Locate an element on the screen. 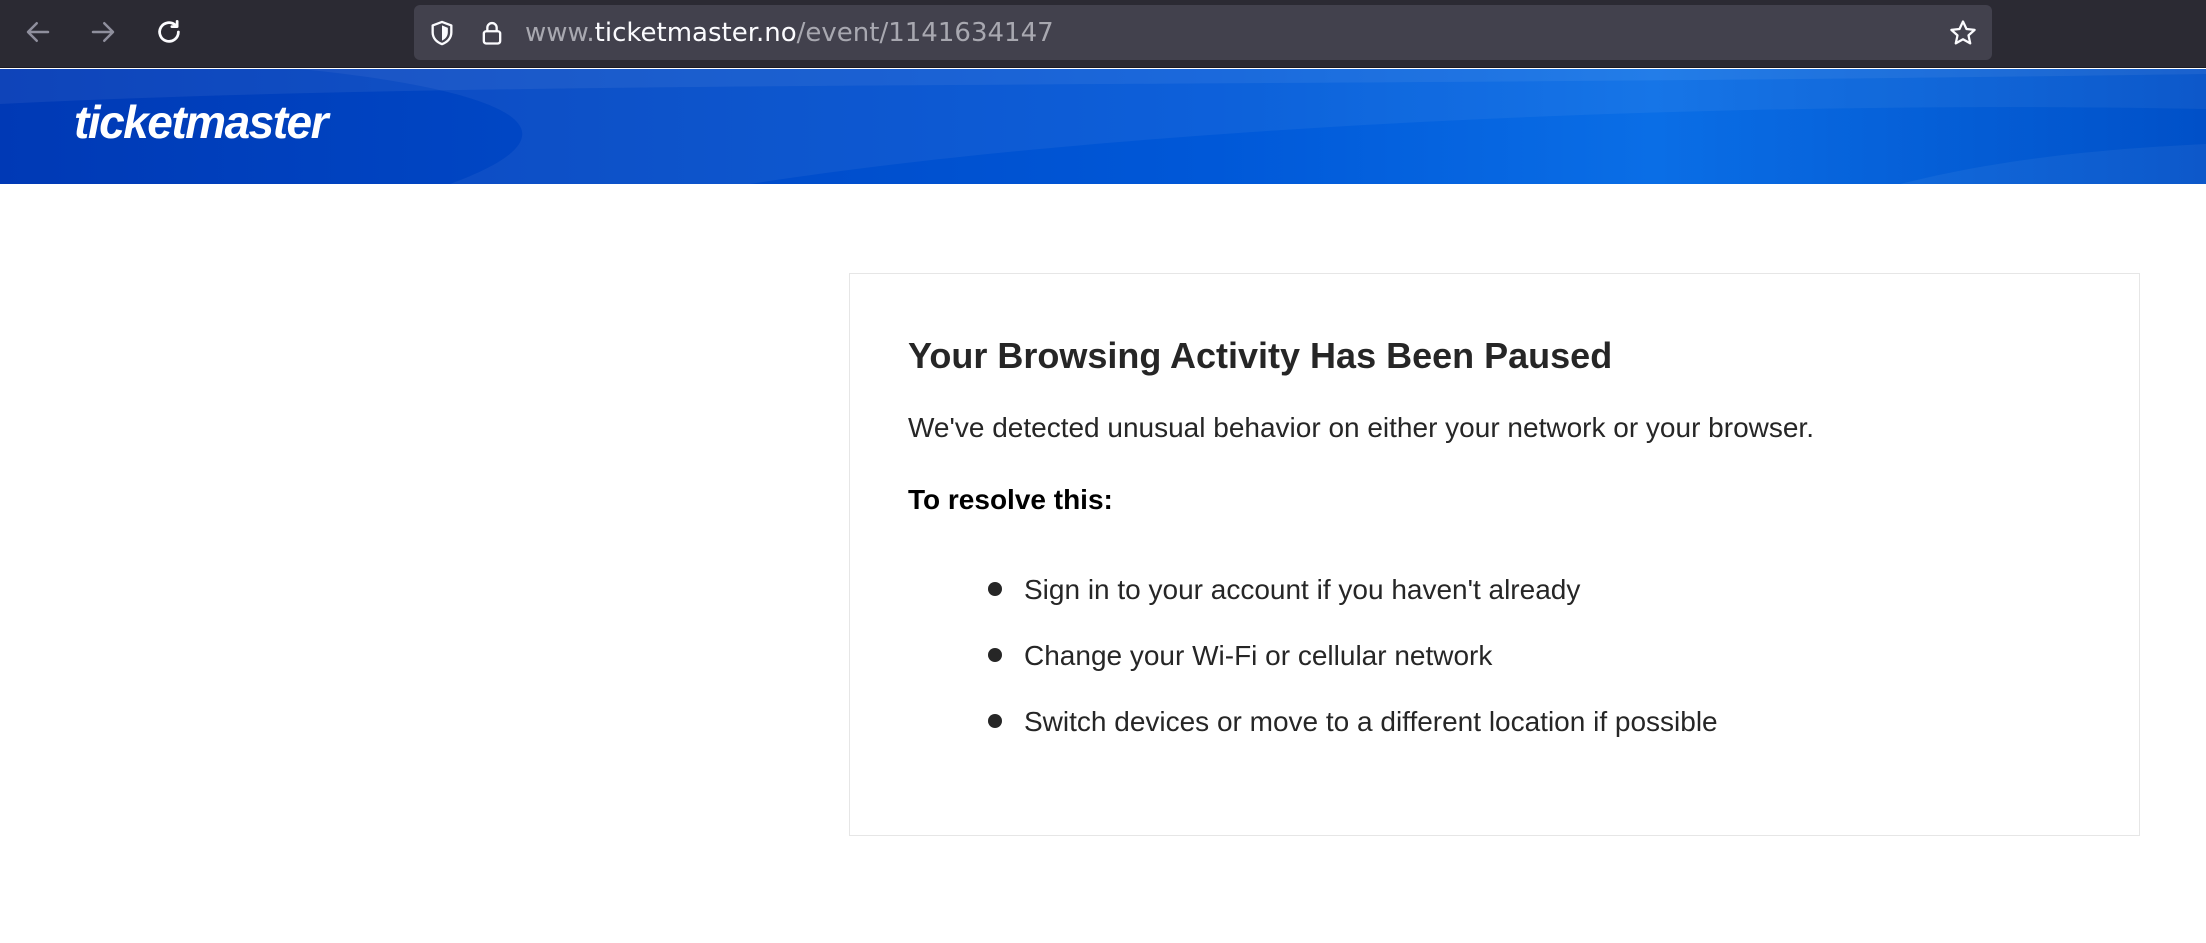  site-header: ticketmaster is located at coordinates (1103, 126).